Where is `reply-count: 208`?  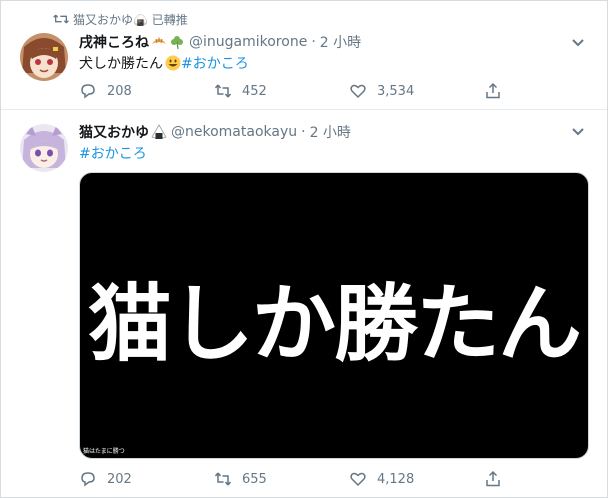
reply-count: 208 is located at coordinates (119, 91).